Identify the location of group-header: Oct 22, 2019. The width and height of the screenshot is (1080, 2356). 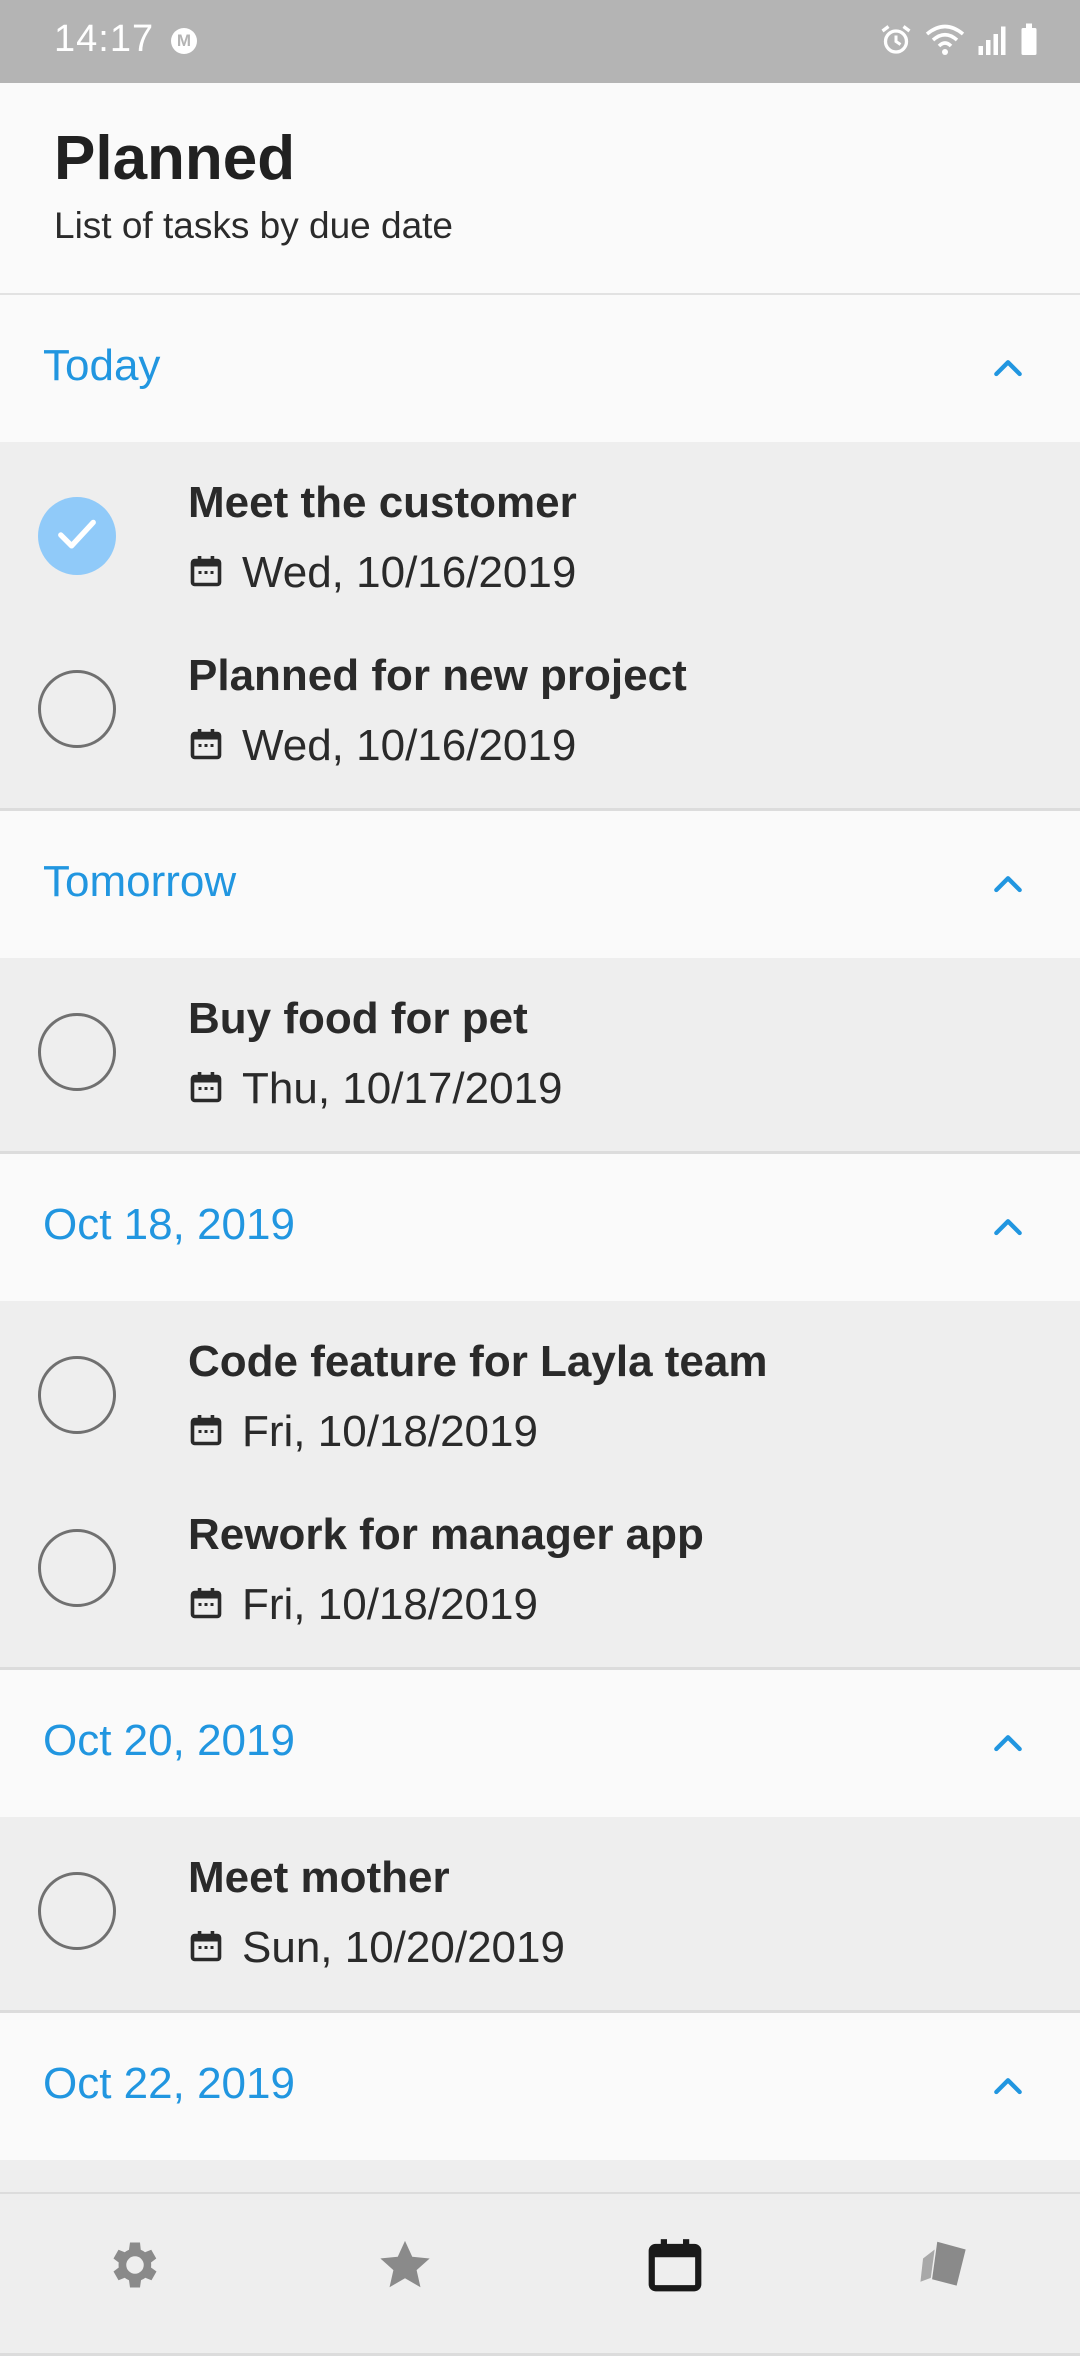
(540, 2086).